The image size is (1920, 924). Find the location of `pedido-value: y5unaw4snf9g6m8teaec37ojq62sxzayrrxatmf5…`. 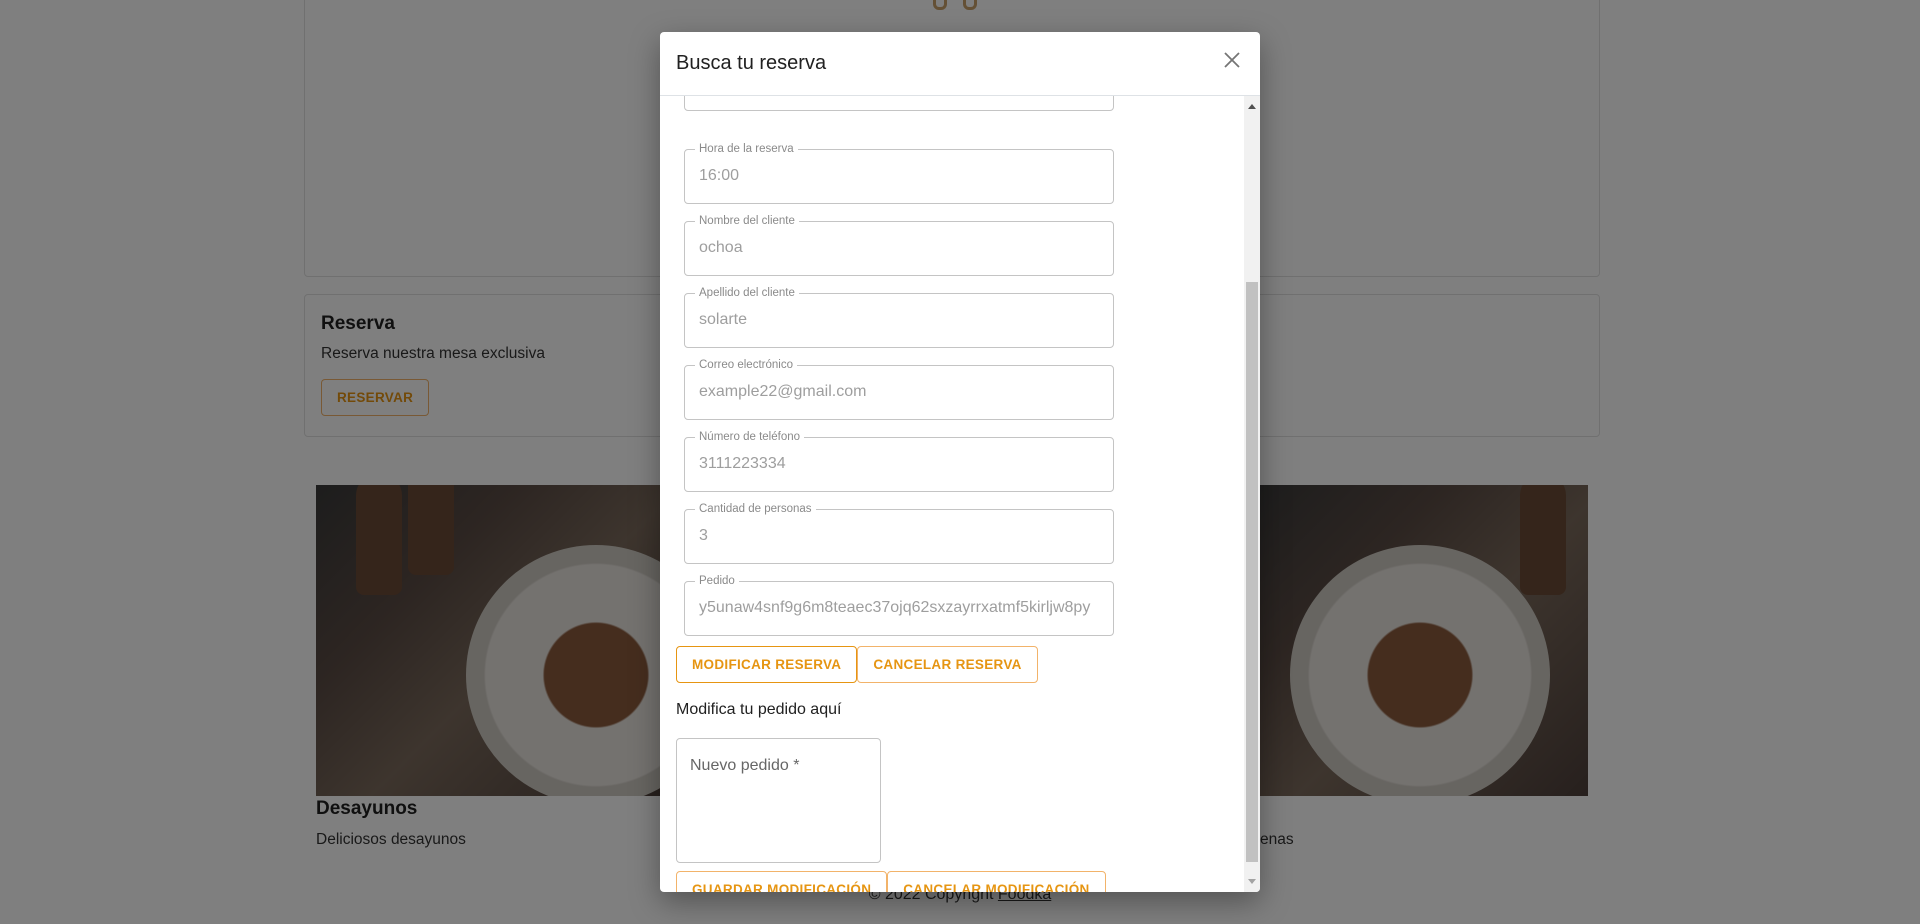

pedido-value: y5unaw4snf9g6m8teaec37ojq62sxzayrrxatmf5… is located at coordinates (895, 607).